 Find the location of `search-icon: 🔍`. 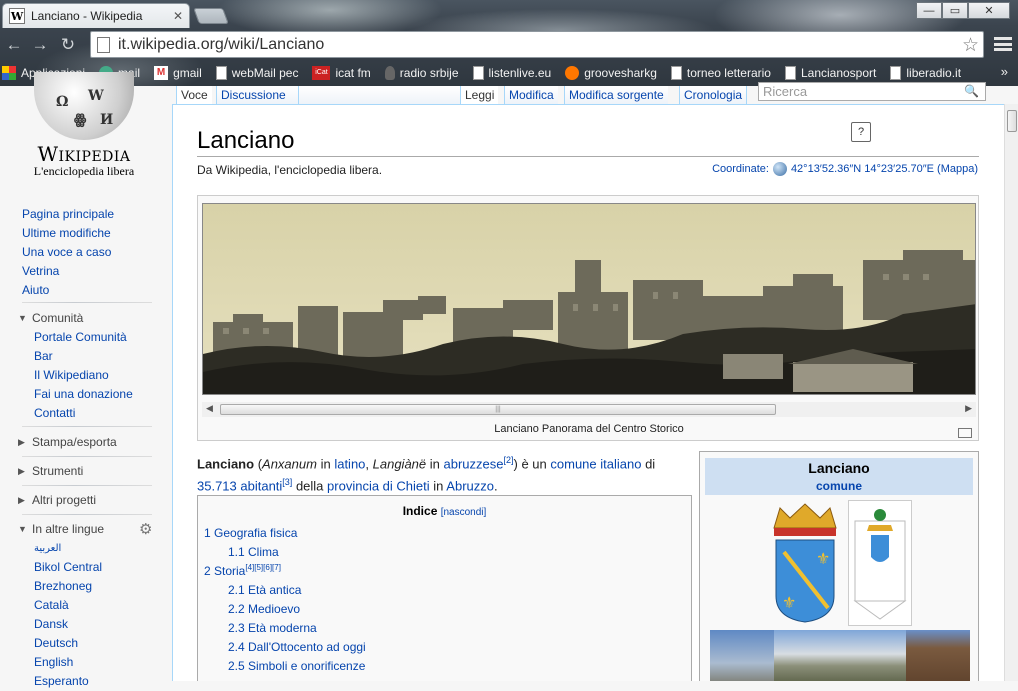

search-icon: 🔍 is located at coordinates (971, 91).